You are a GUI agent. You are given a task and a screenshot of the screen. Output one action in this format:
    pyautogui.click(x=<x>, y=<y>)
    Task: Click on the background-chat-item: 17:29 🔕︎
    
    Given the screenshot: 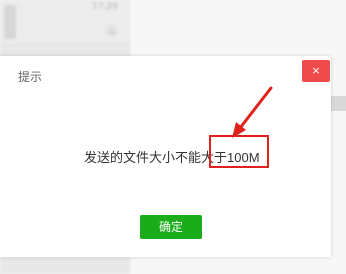 What is the action you would take?
    pyautogui.click(x=65, y=22)
    